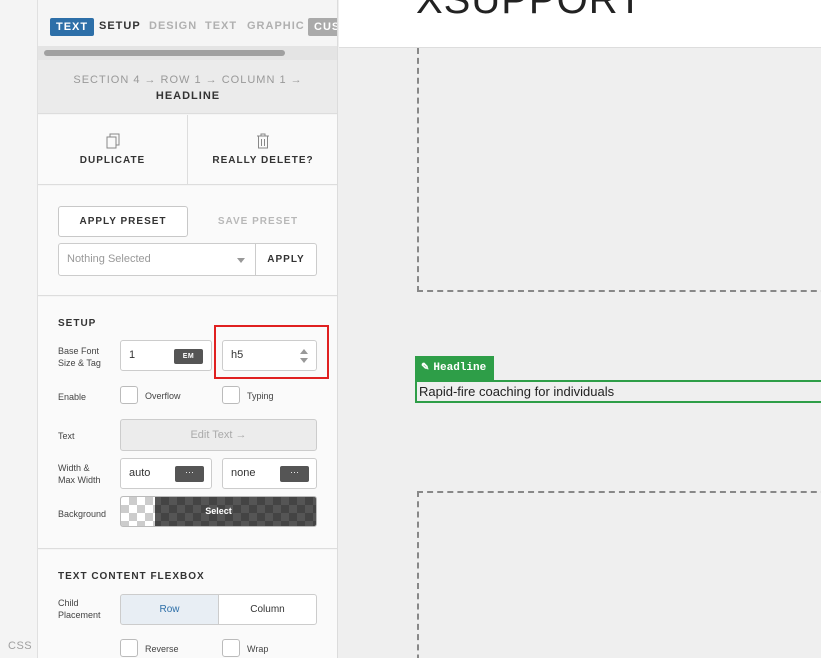 The height and width of the screenshot is (658, 821). What do you see at coordinates (263, 160) in the screenshot?
I see `delete-label: REALLY DELETE?` at bounding box center [263, 160].